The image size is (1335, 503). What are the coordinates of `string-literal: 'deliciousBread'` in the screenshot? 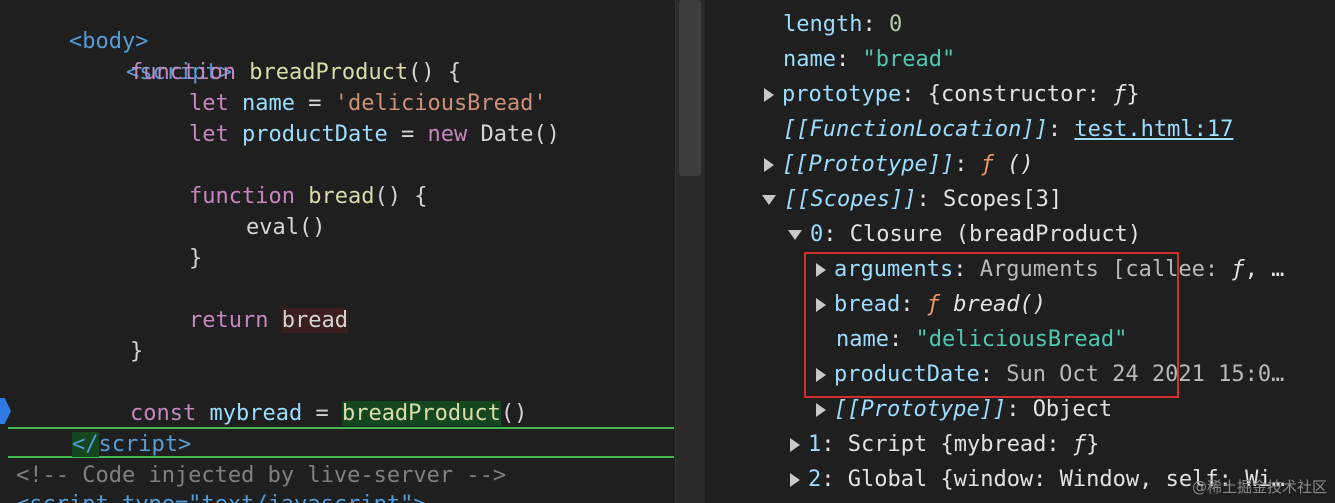 It's located at (440, 103).